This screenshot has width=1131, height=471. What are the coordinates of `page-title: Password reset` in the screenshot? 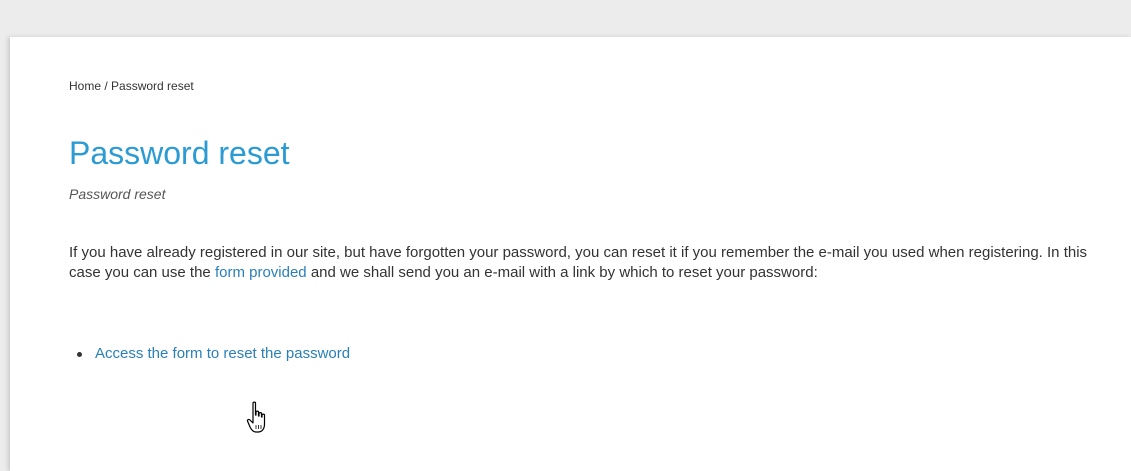 It's located at (179, 153).